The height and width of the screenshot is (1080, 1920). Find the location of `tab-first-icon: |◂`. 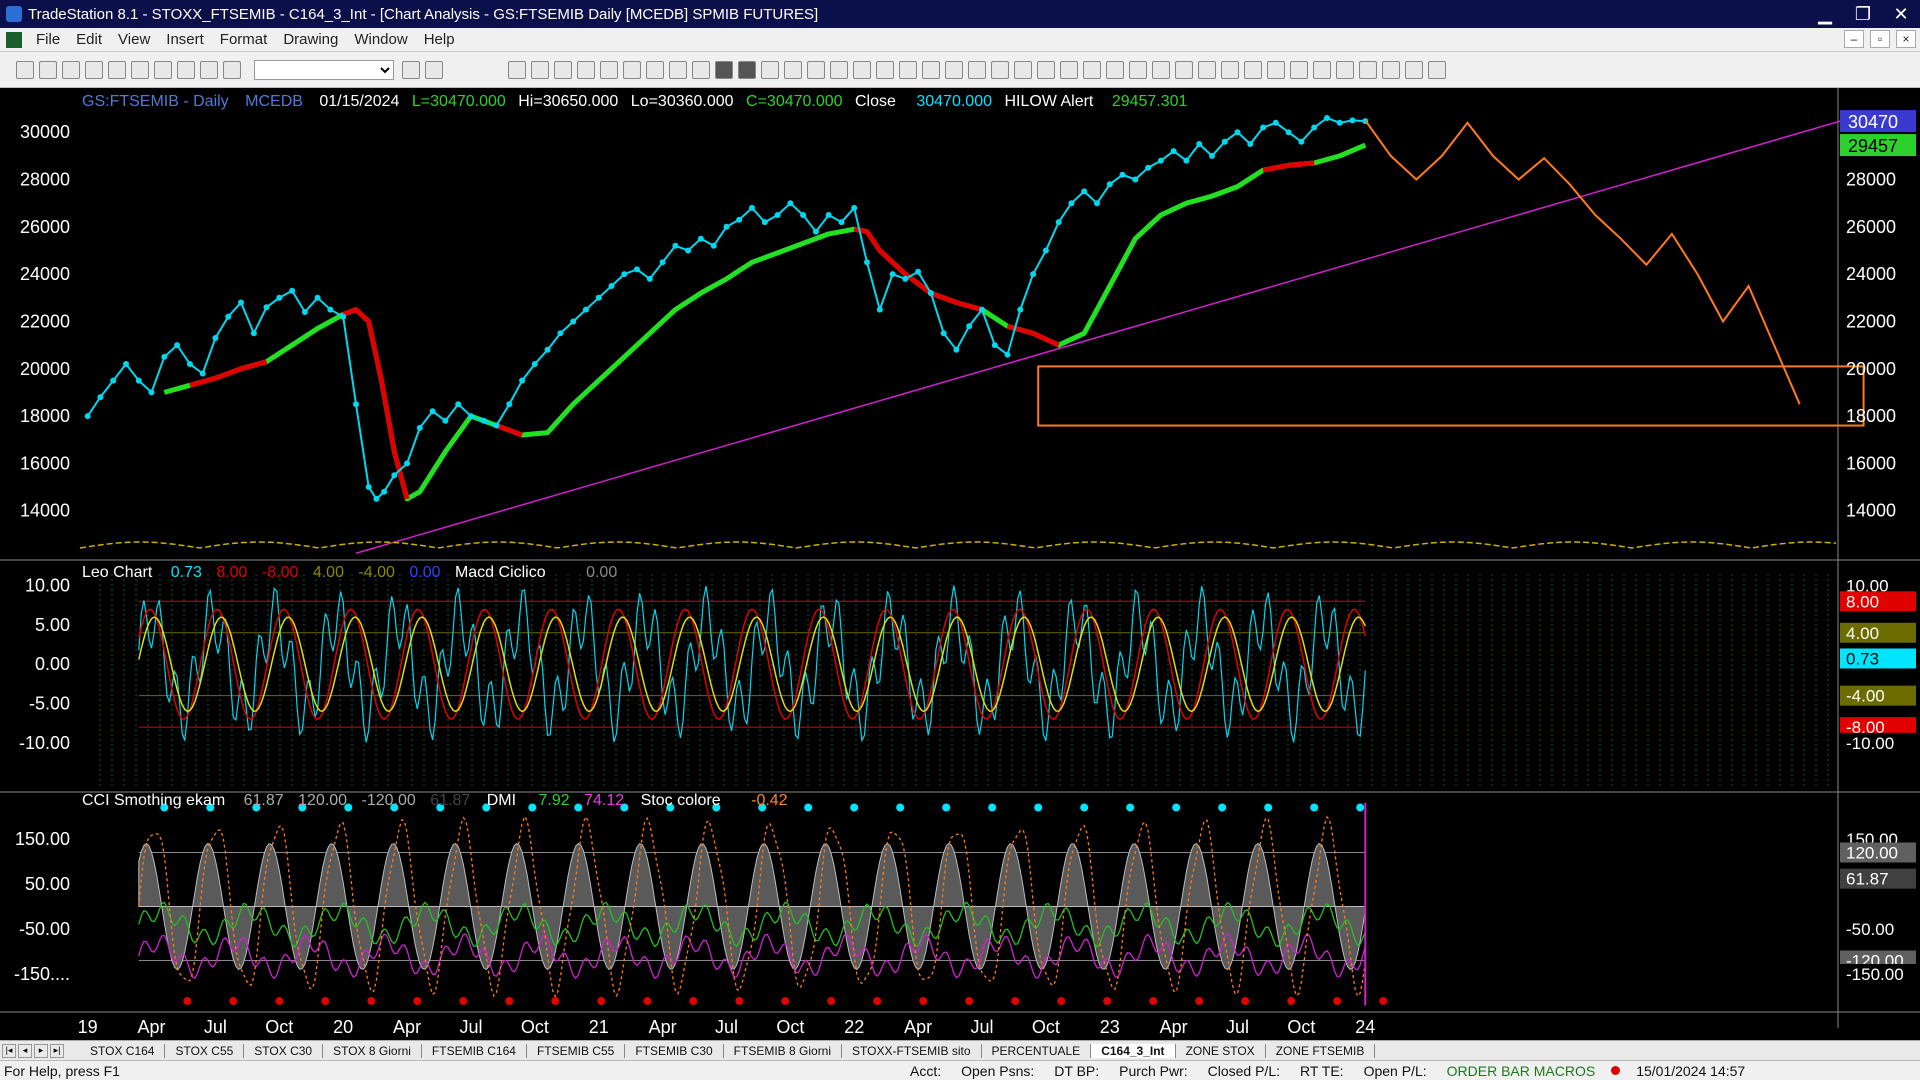

tab-first-icon: |◂ is located at coordinates (9, 1050).